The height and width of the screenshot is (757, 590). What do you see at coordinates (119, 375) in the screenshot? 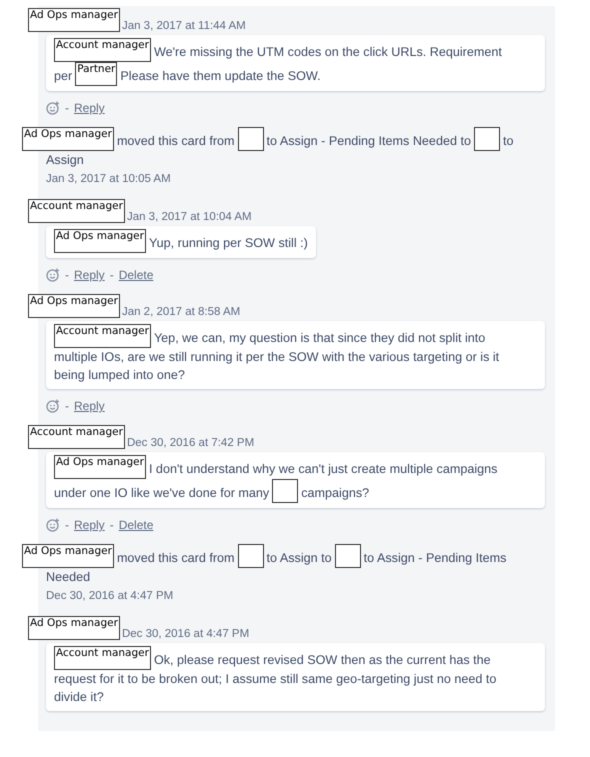
I see `message-text: being lumped into one?` at bounding box center [119, 375].